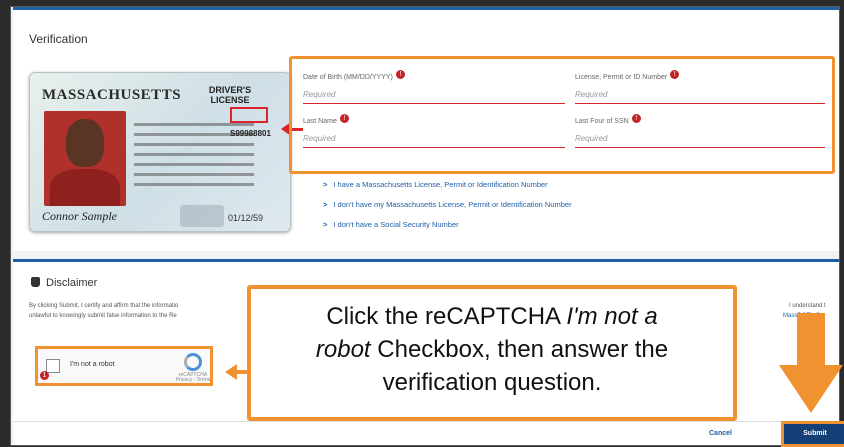  I want to click on step-marker: 1, so click(44, 375).